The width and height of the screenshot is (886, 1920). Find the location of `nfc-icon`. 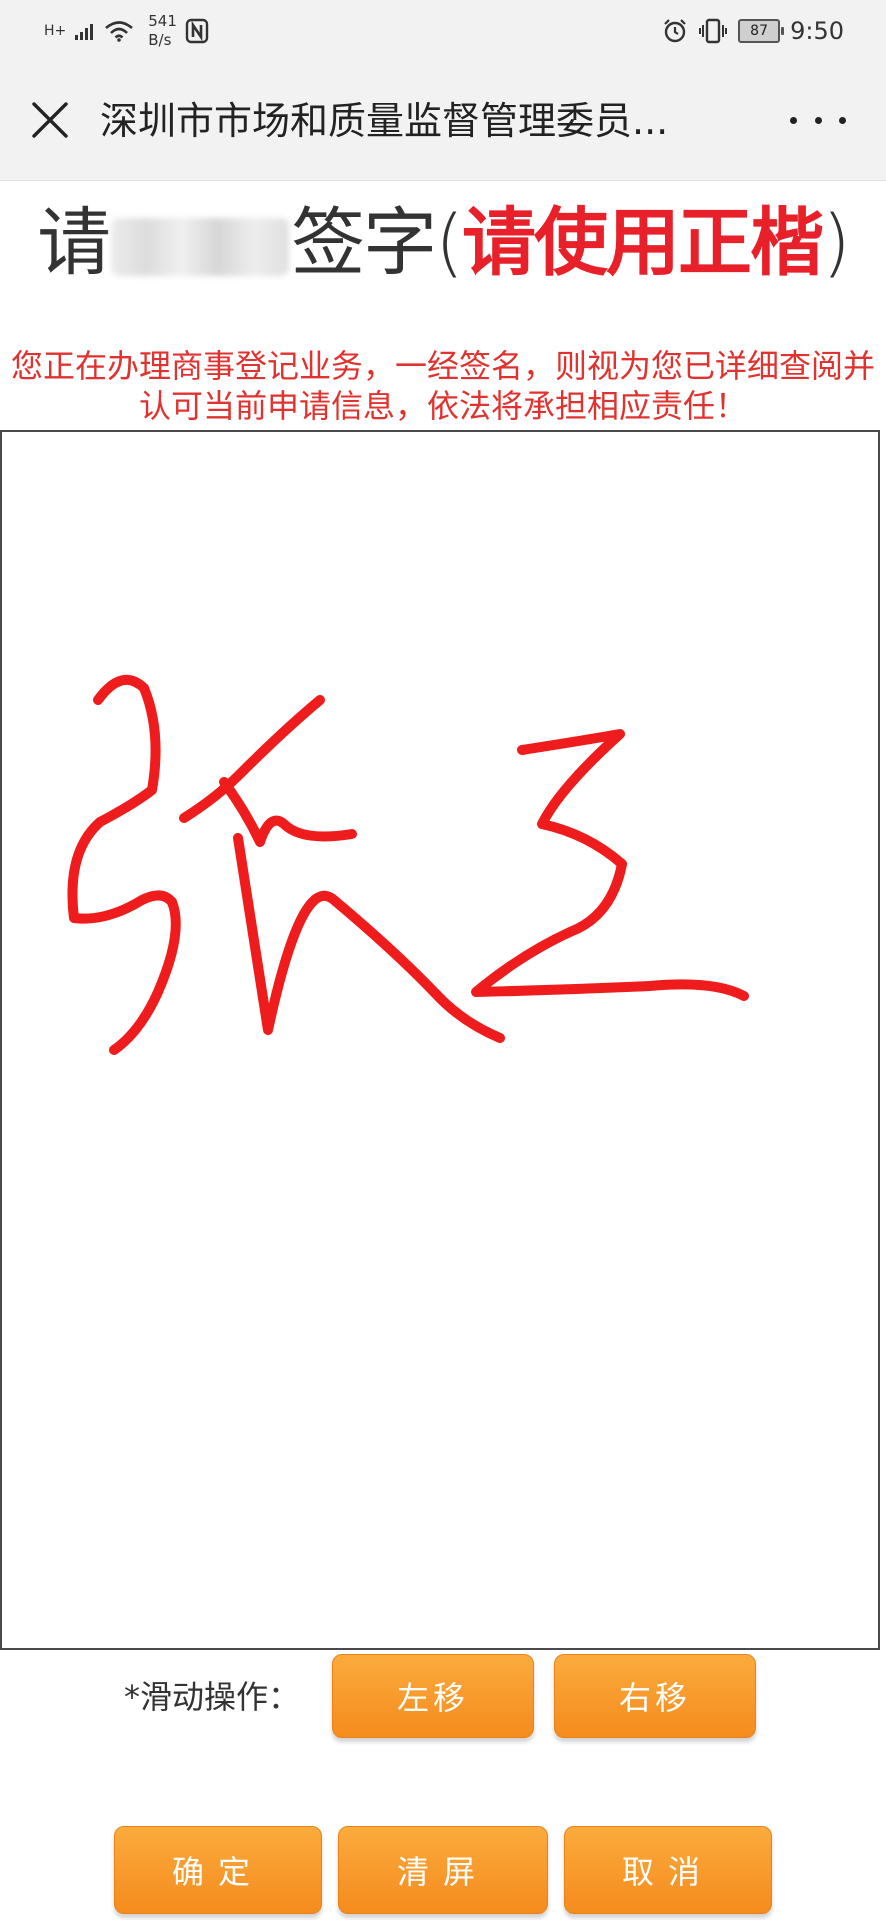

nfc-icon is located at coordinates (197, 31).